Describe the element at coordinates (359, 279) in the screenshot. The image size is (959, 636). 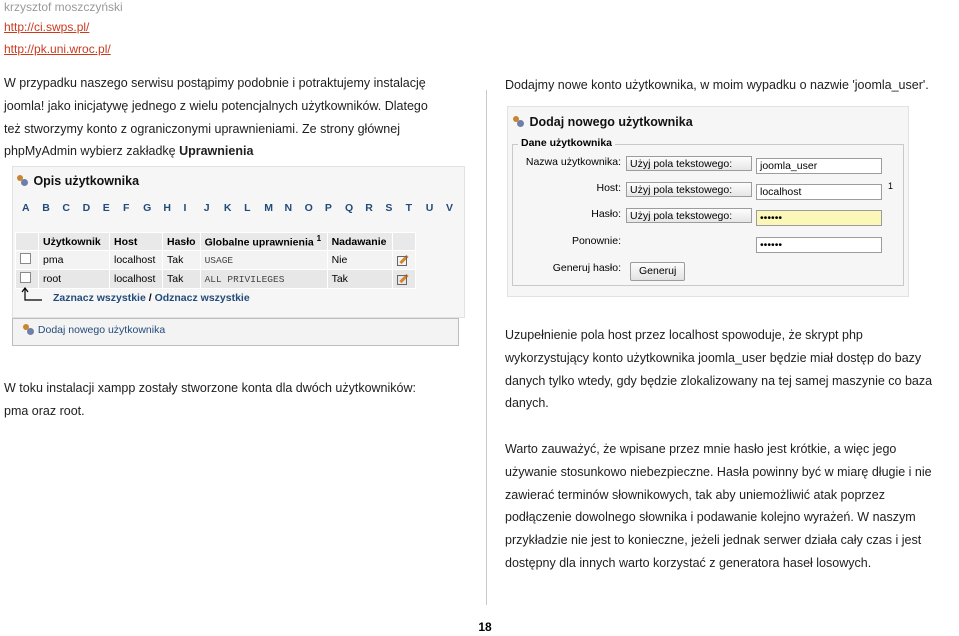
I see `cell-grant: Tak` at that location.